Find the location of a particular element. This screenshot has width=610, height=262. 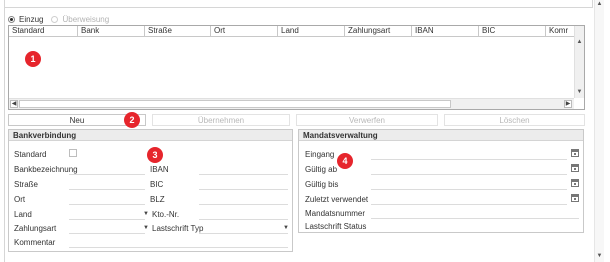

strasse-label: Straße is located at coordinates (26, 184).